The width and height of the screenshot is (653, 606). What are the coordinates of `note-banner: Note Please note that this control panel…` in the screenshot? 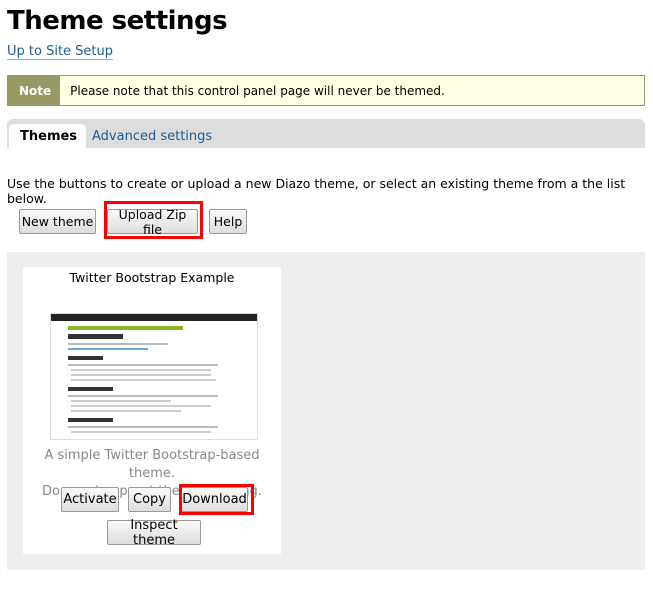 It's located at (326, 90).